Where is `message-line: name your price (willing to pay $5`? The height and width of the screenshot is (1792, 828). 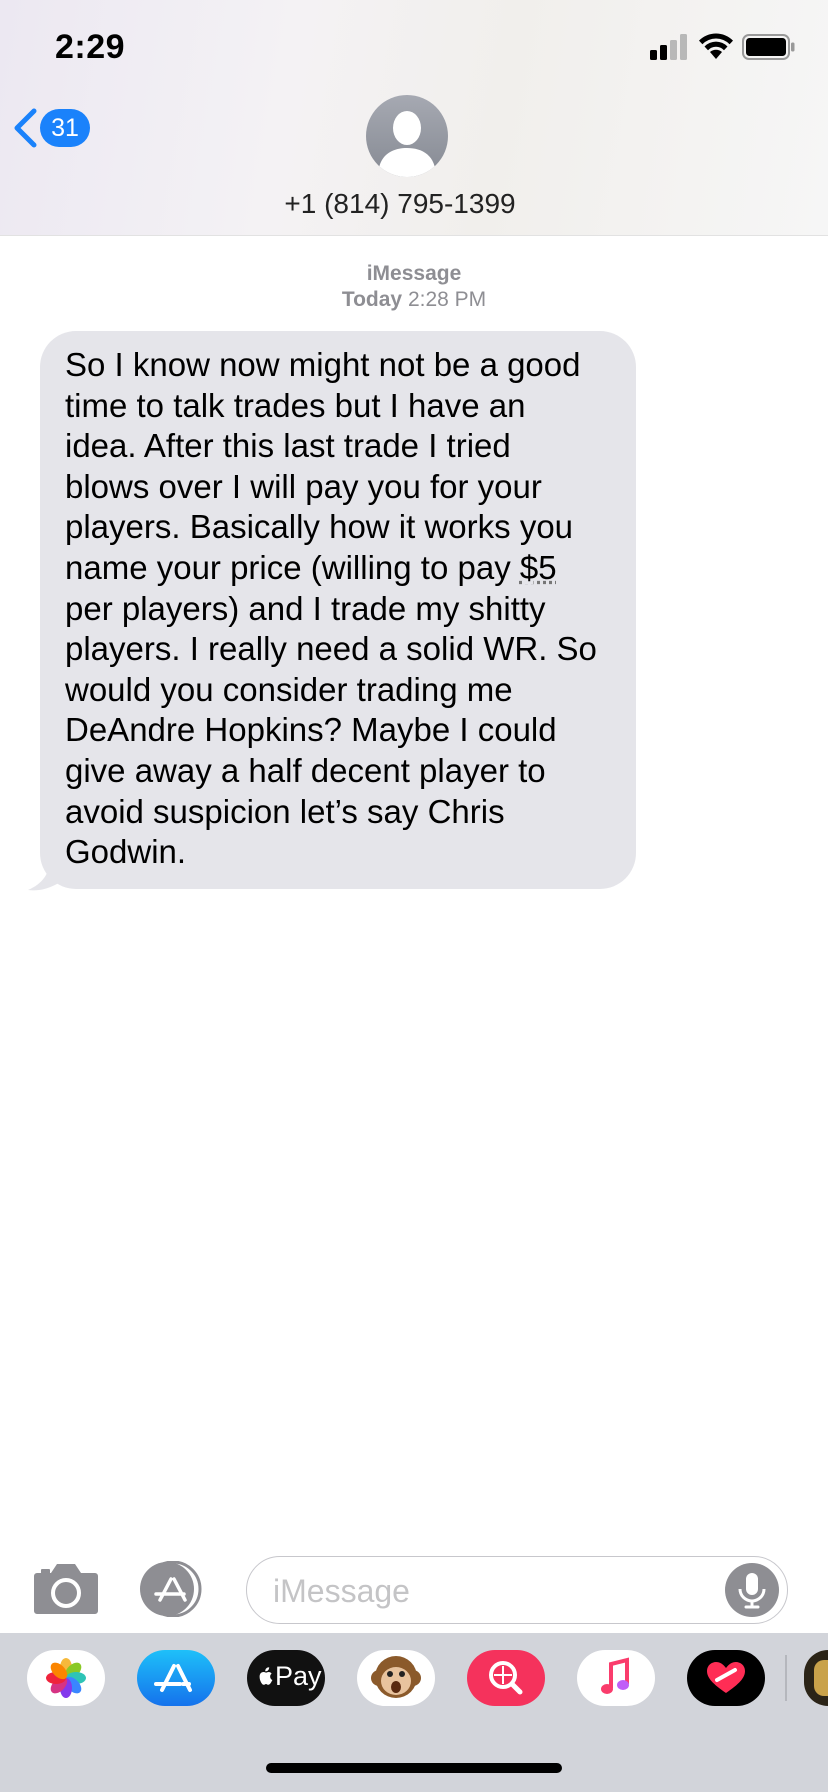
message-line: name your price (willing to pay $5 is located at coordinates (340, 568).